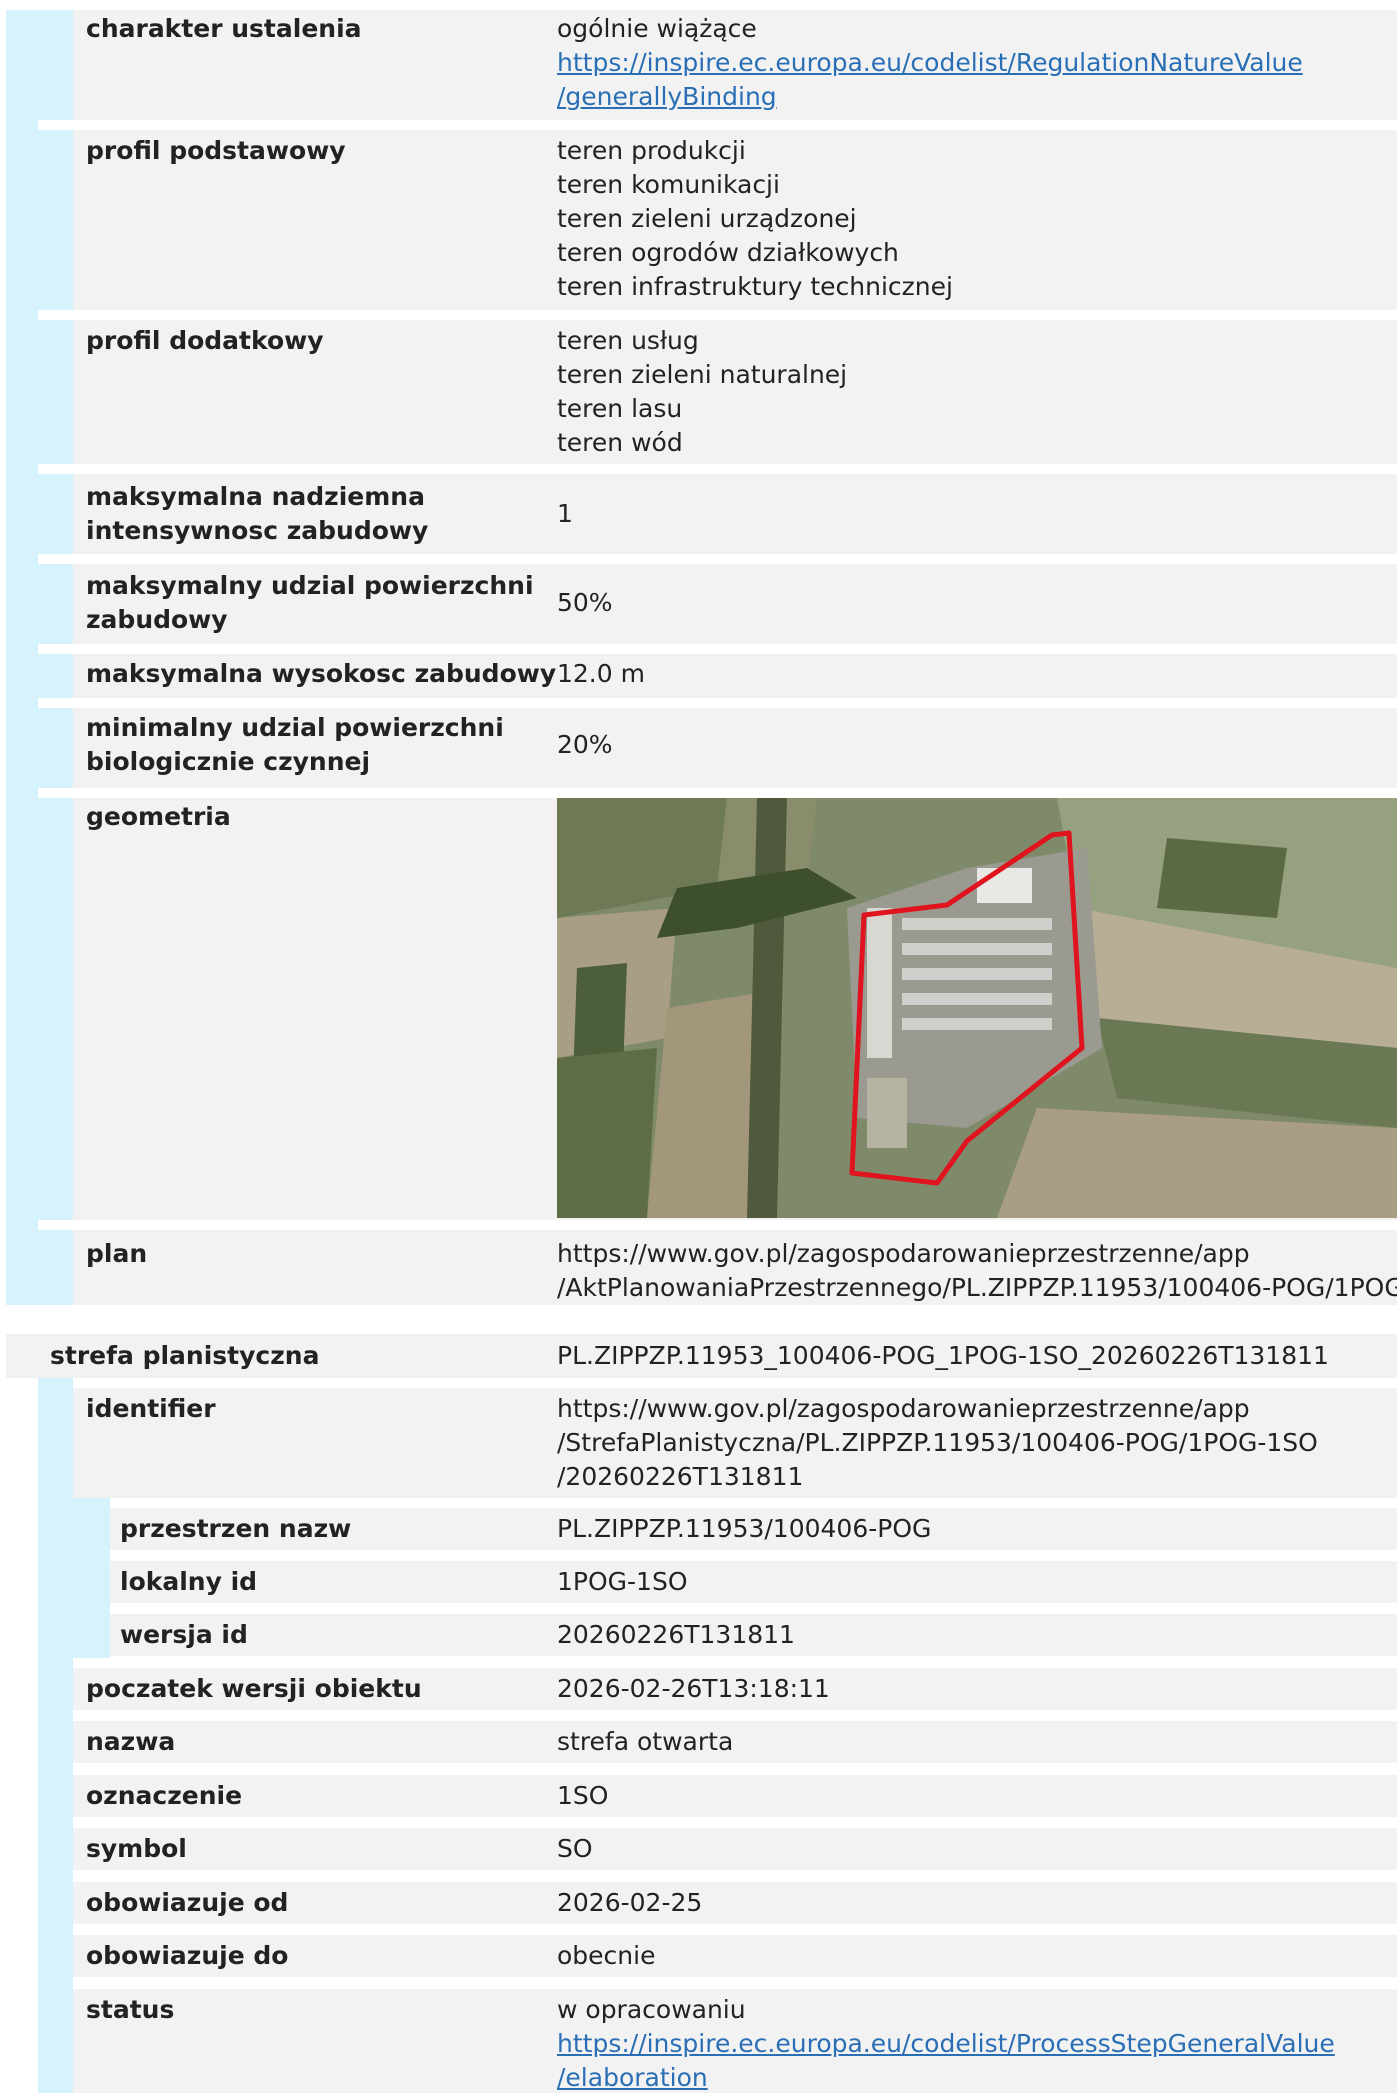 This screenshot has height=2095, width=1397. What do you see at coordinates (216, 150) in the screenshot?
I see `field-label: profil podstawowy` at bounding box center [216, 150].